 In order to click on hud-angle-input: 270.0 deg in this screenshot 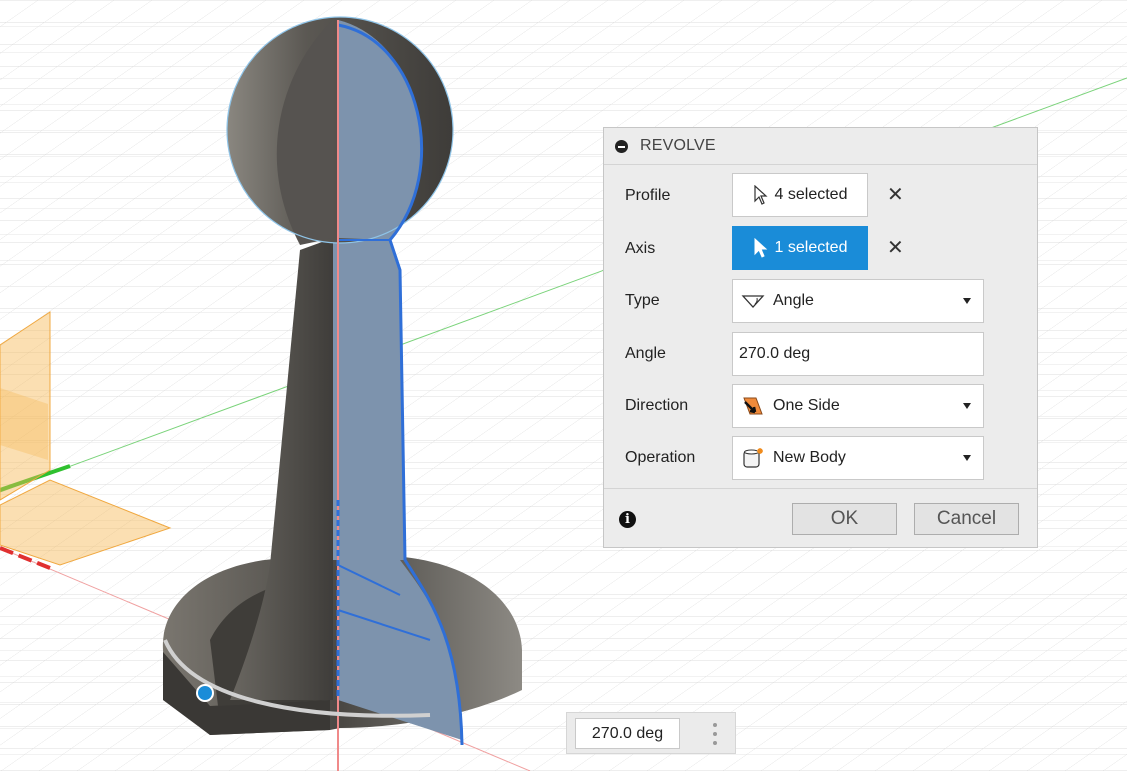, I will do `click(627, 733)`.